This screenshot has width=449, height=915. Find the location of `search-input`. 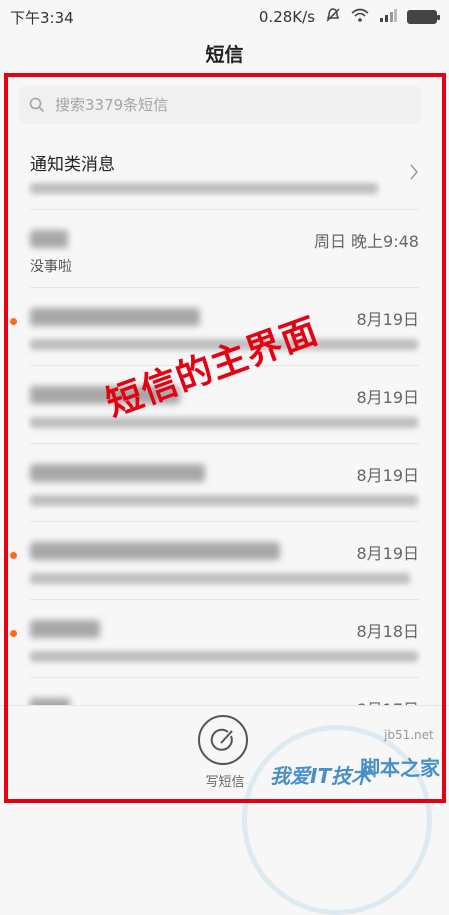

search-input is located at coordinates (220, 105).